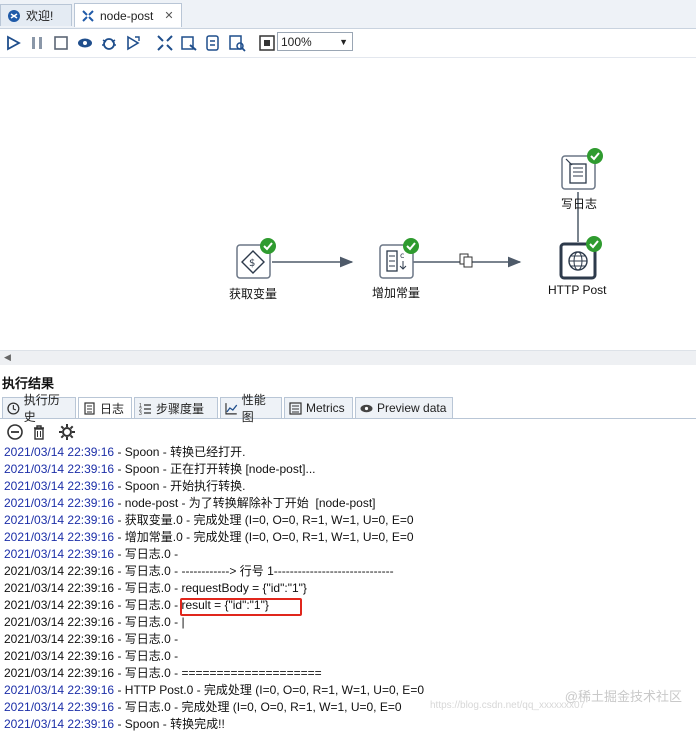  Describe the element at coordinates (349, 486) in the screenshot. I see `log-line: 2021/03/14 22:39:16 - Spoon - 开始执行转换.` at that location.